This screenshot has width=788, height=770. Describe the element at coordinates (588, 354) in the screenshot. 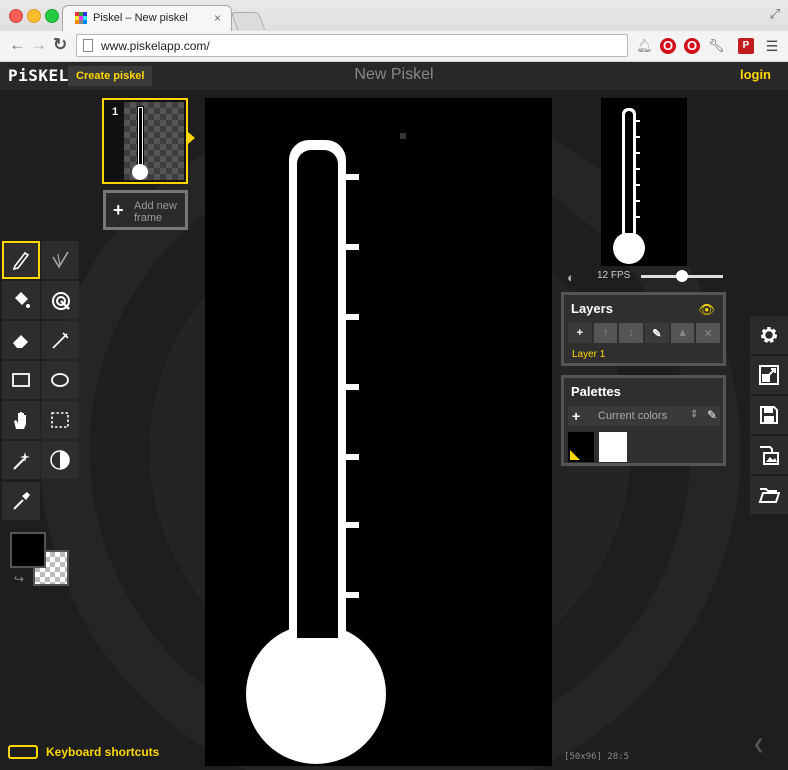

I see `layer-item: Layer 1` at that location.